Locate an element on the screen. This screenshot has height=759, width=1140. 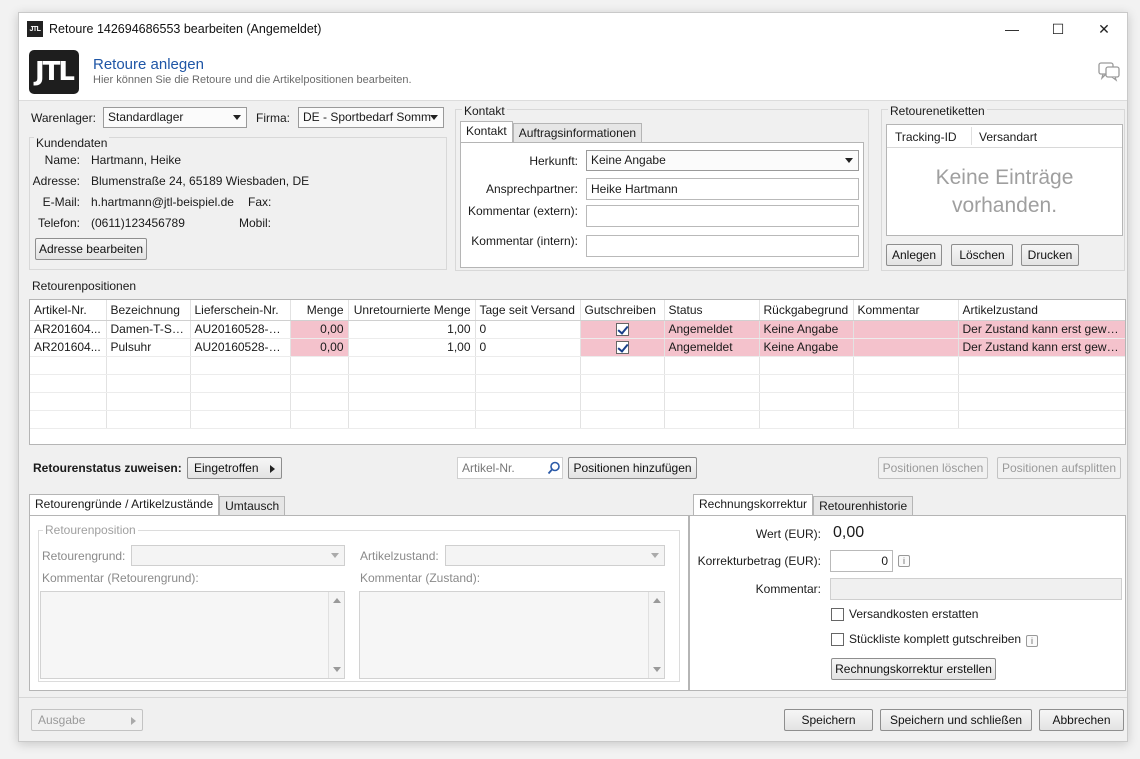
anlegen-button: Anlegen is located at coordinates (914, 255).